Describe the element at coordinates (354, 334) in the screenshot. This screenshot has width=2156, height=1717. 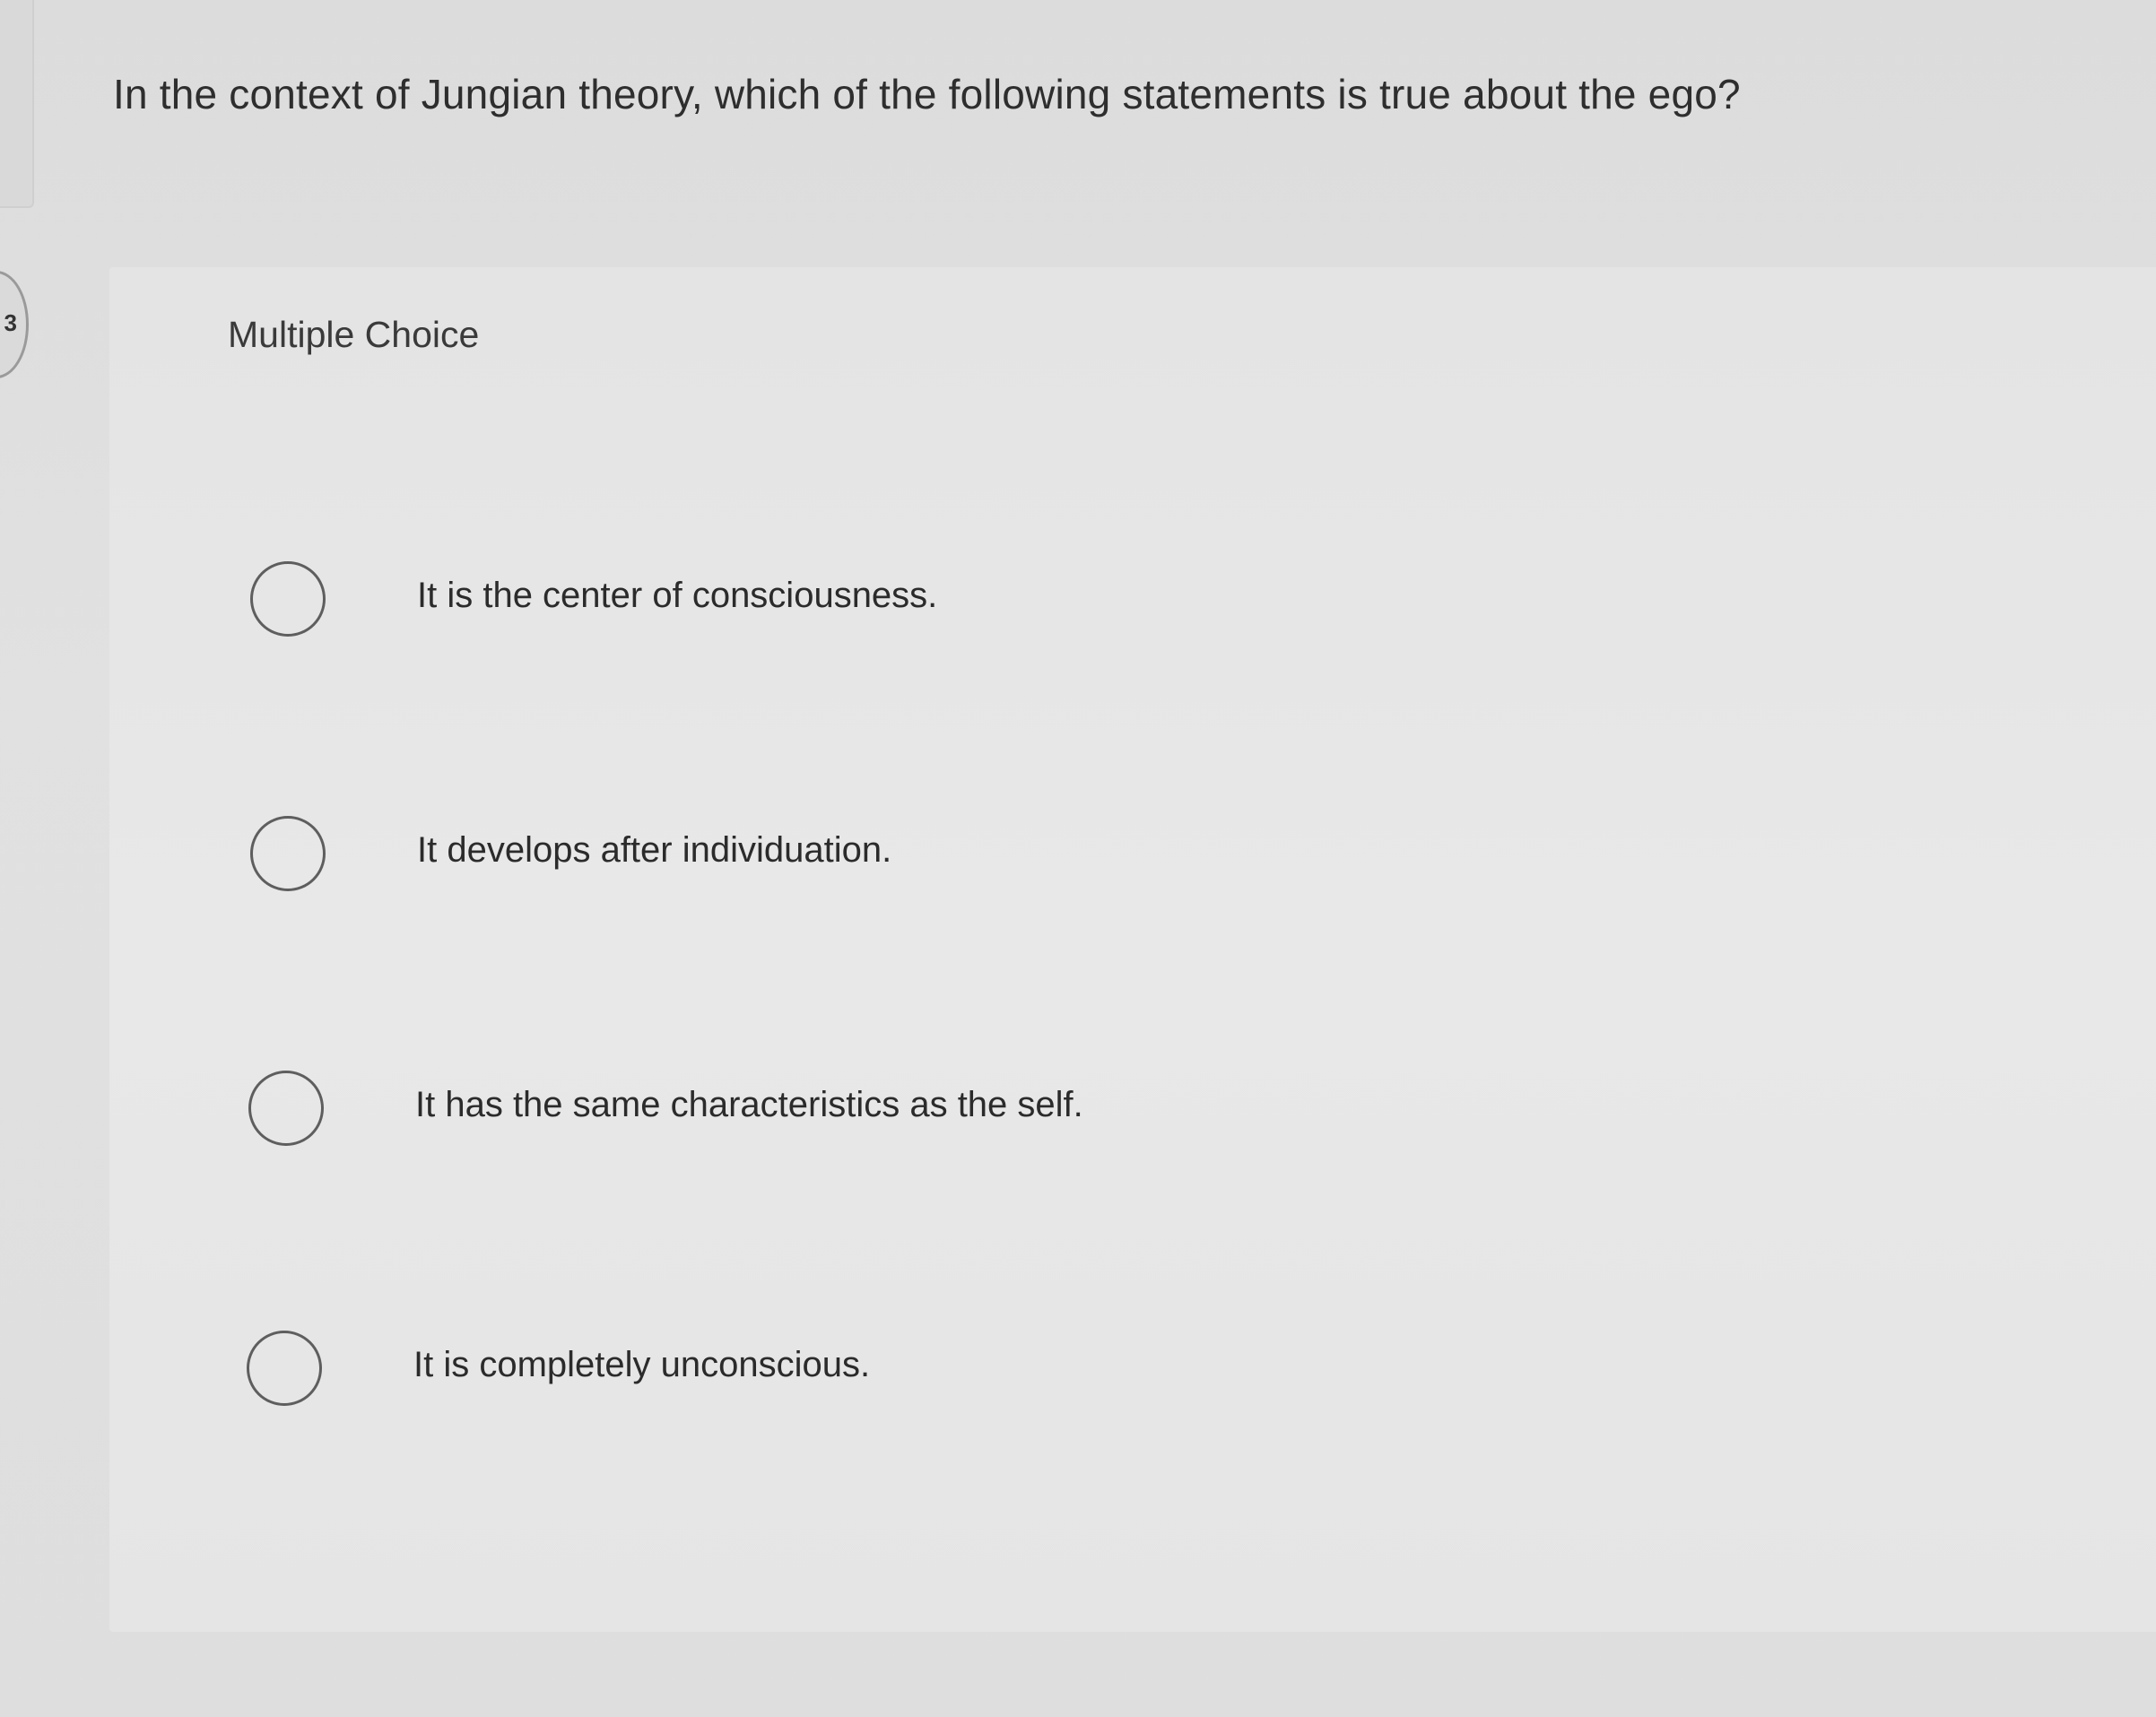
I see `question-type-label: Multiple Choice` at that location.